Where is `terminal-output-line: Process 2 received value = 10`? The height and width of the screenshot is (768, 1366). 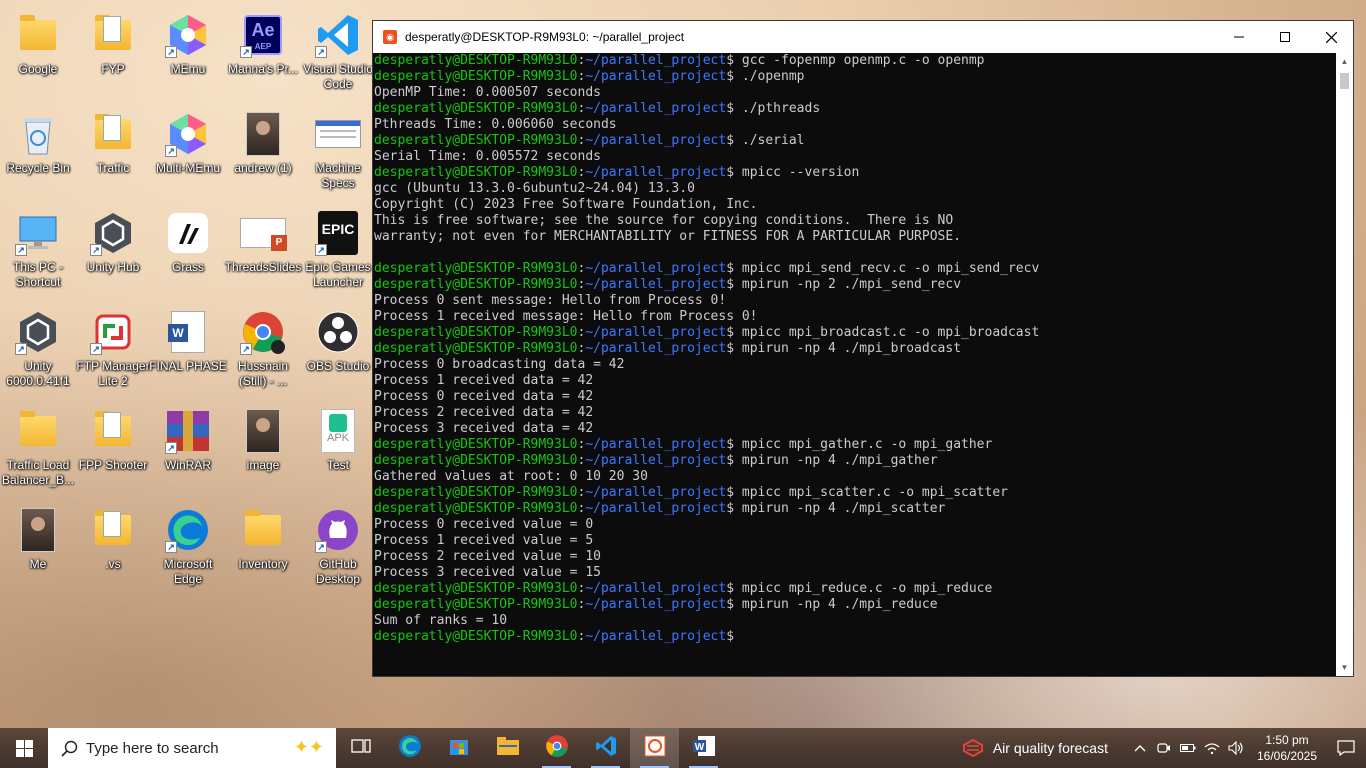 terminal-output-line: Process 2 received value = 10 is located at coordinates (487, 556).